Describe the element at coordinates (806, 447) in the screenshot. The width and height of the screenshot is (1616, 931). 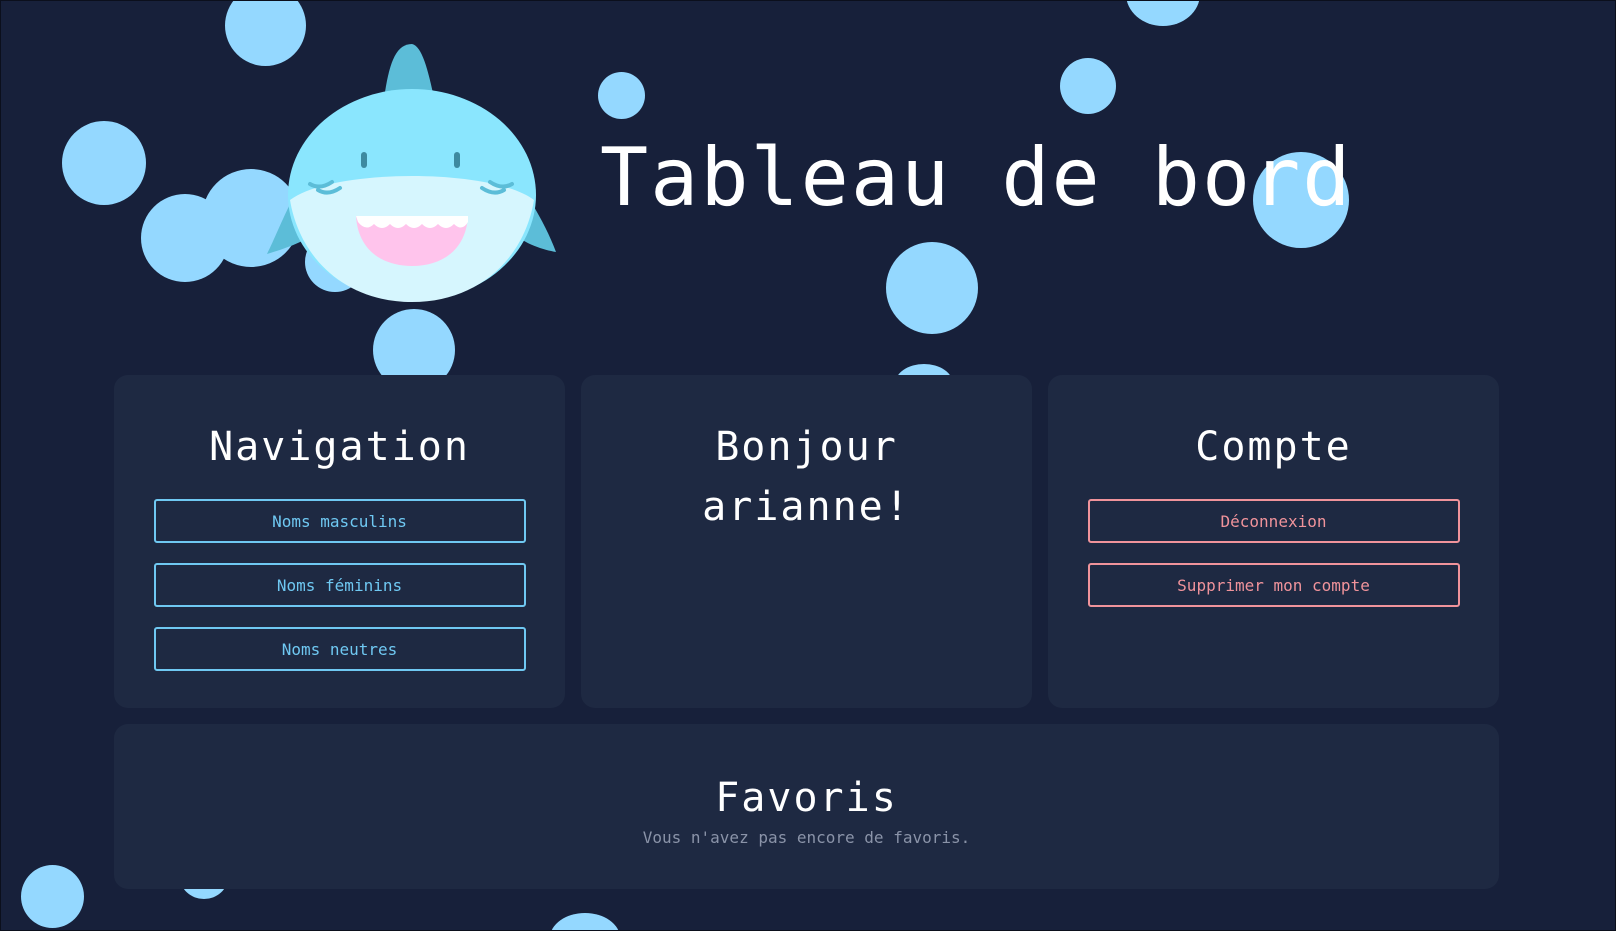
I see `greeting-line-1: Bonjour` at that location.